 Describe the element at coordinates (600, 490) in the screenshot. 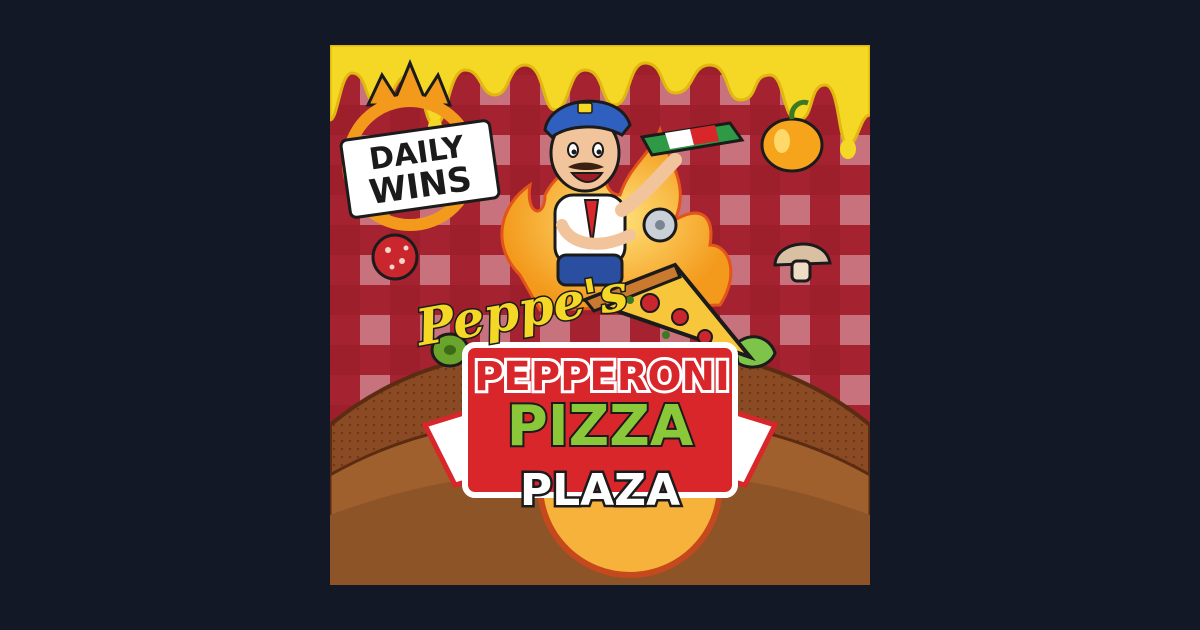

I see `title-line-3: PLAZA` at that location.